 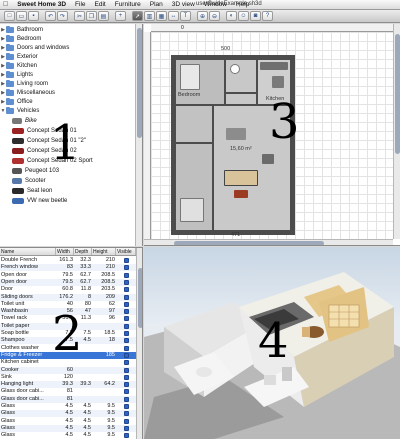 I want to click on catalog-category-miscellaneous: ▶ Miscellaneous, so click(x=27, y=92).